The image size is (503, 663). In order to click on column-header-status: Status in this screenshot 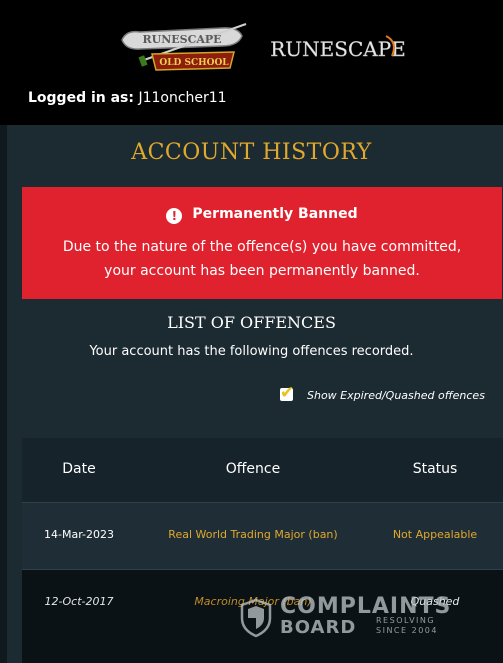, I will do `click(435, 469)`.